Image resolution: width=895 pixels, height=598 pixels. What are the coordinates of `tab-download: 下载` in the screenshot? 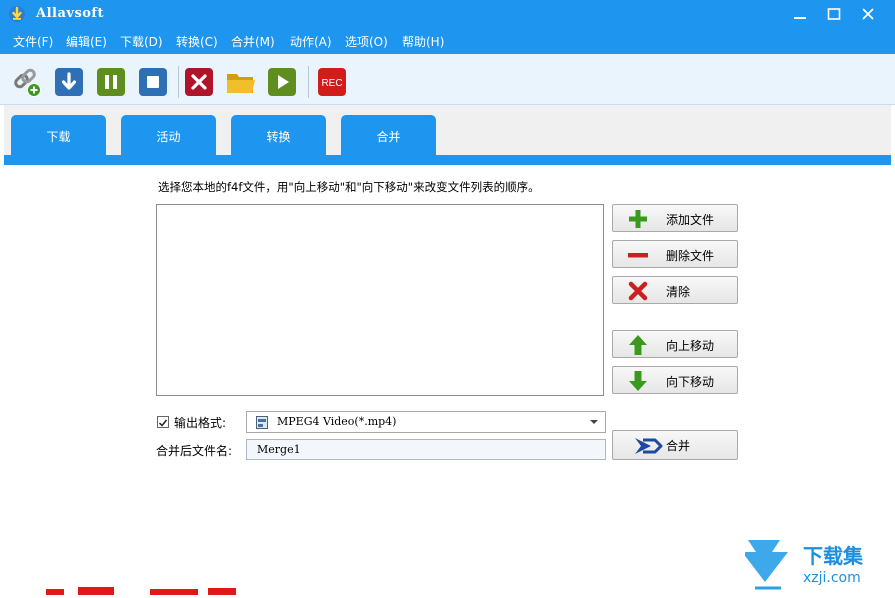 It's located at (58, 136).